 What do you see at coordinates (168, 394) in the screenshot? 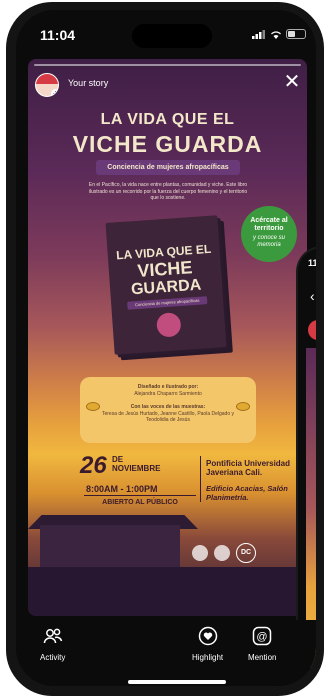
I see `designer-name: Alejandra Chaparro Sarmiento` at bounding box center [168, 394].